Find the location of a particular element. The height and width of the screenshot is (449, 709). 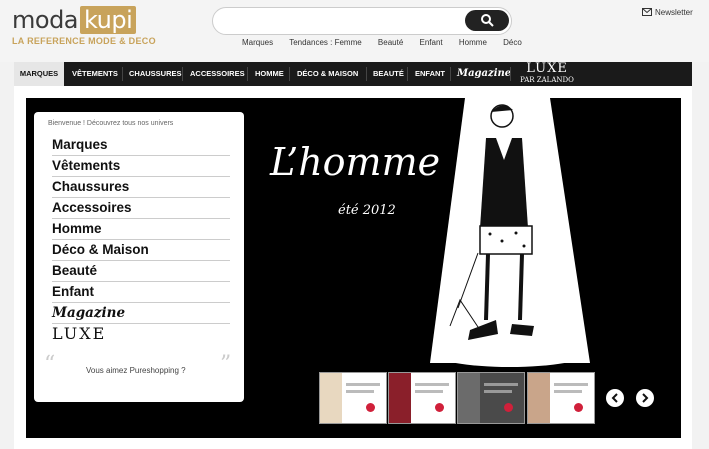

nav-item-vetements: VÊTEMENTS is located at coordinates (95, 74).